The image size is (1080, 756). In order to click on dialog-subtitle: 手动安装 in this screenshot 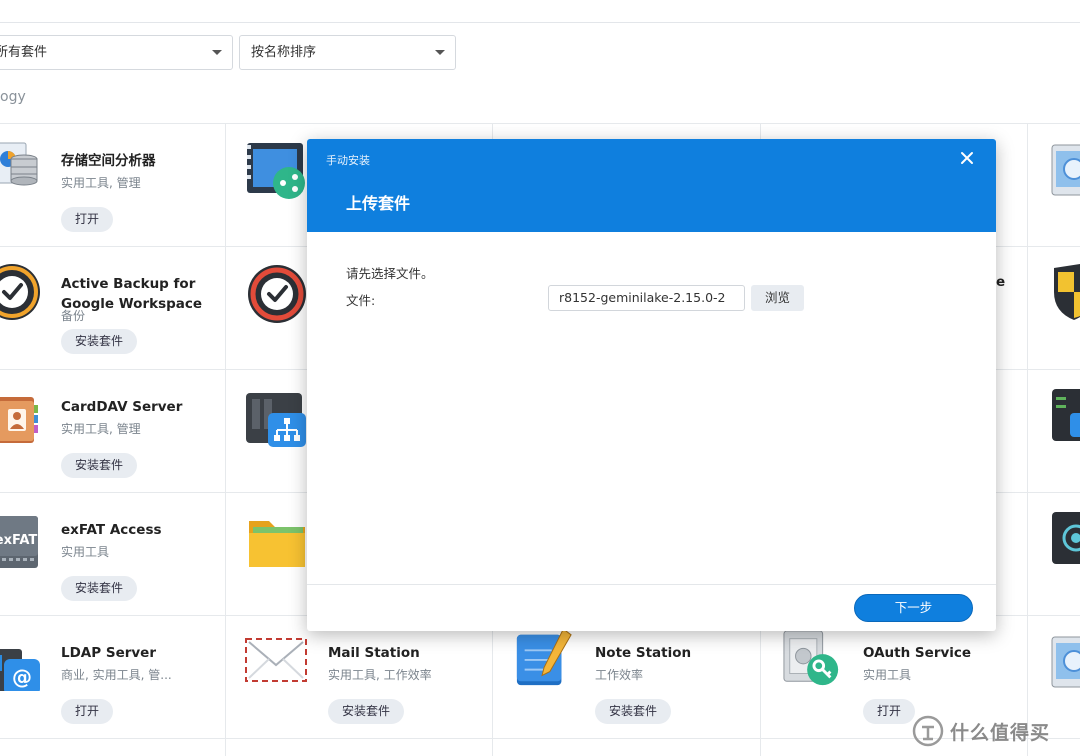, I will do `click(348, 160)`.